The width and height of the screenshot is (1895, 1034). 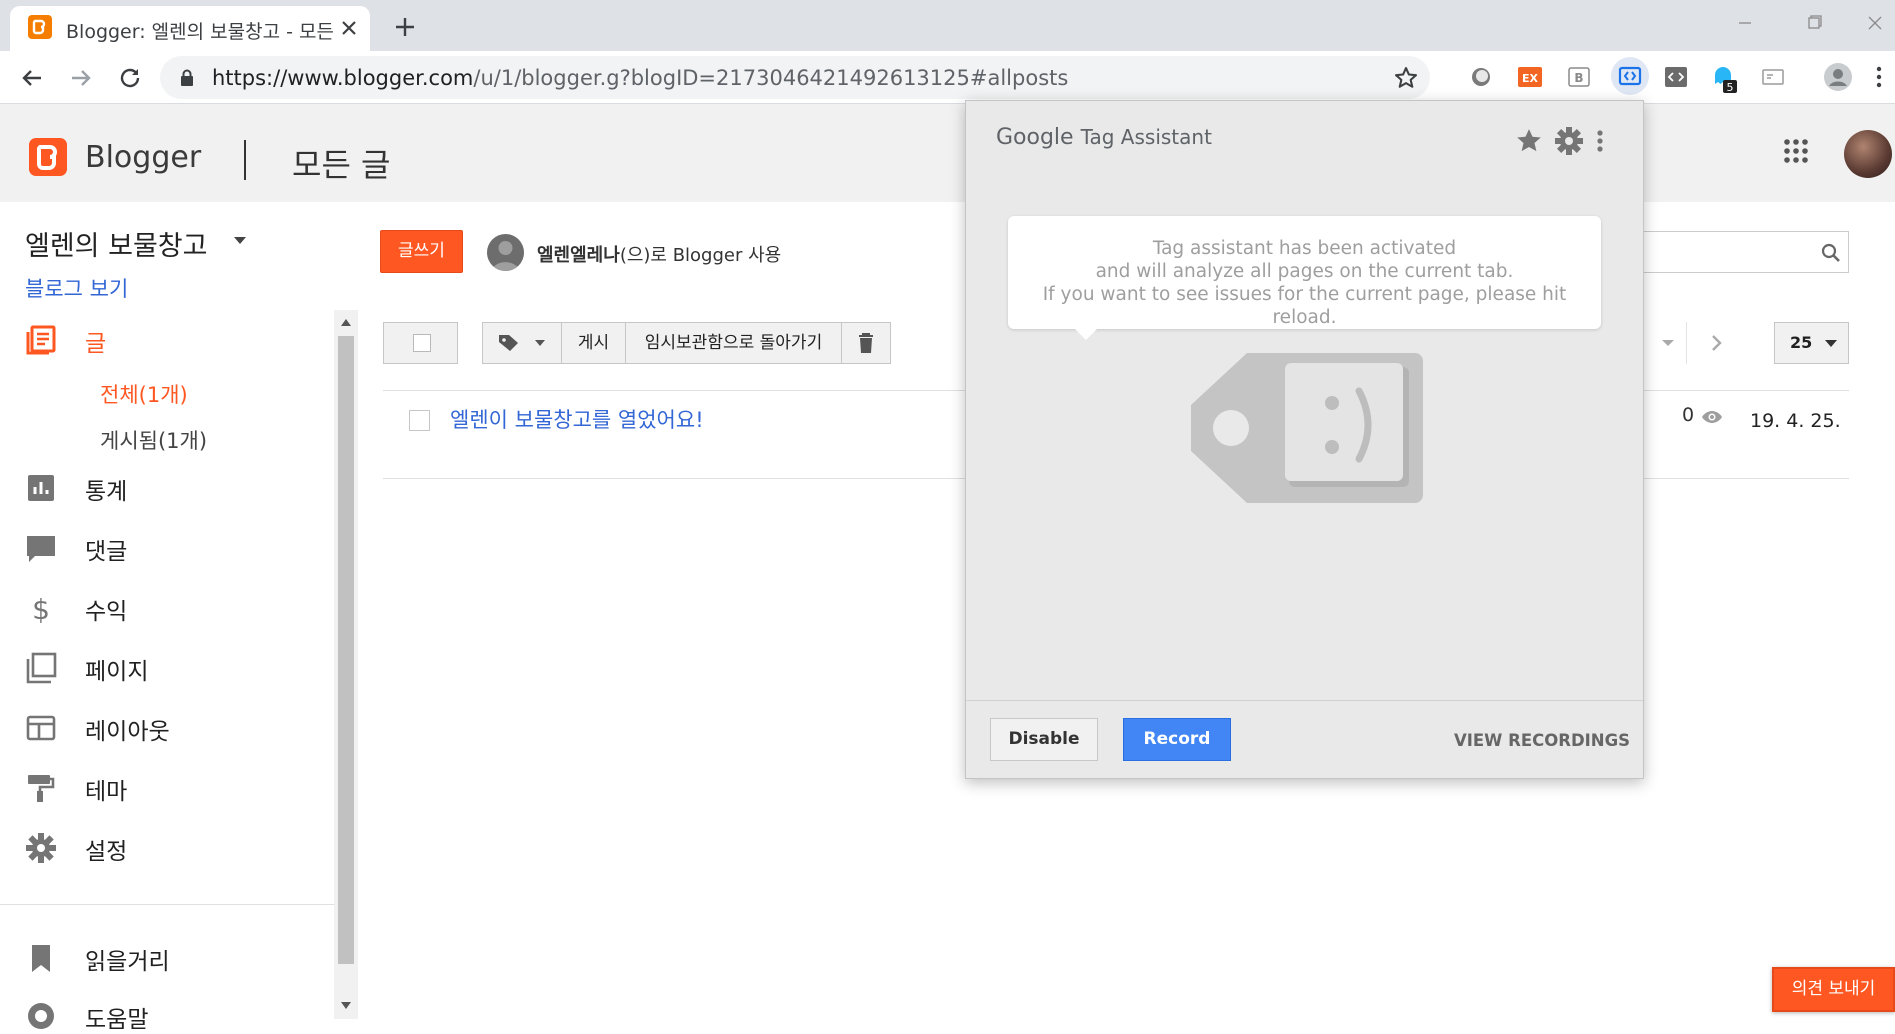 What do you see at coordinates (144, 394) in the screenshot?
I see `sidebar-subitem-all: 전체(1개)` at bounding box center [144, 394].